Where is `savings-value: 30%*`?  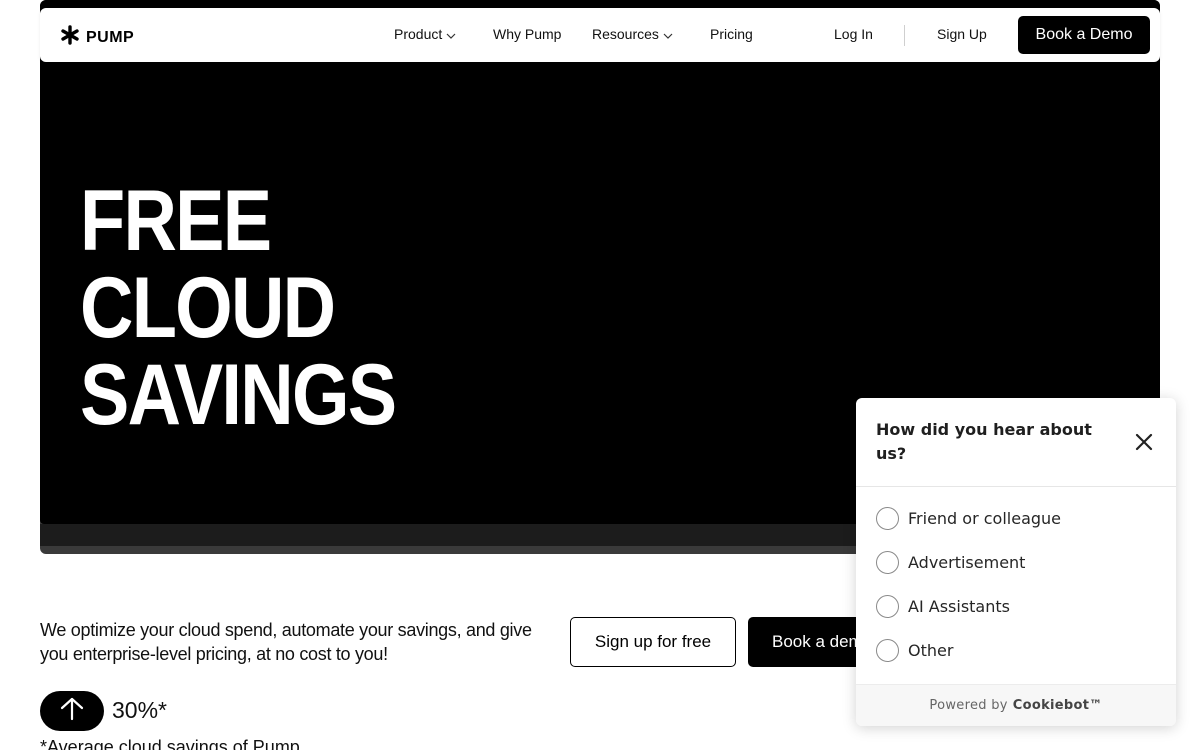 savings-value: 30%* is located at coordinates (139, 710).